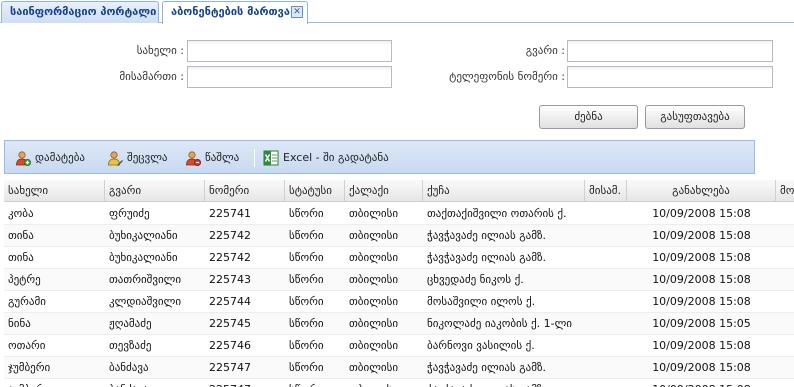 Image resolution: width=794 pixels, height=387 pixels. What do you see at coordinates (606, 191) in the screenshot?
I see `column-header-address: მისამ.` at bounding box center [606, 191].